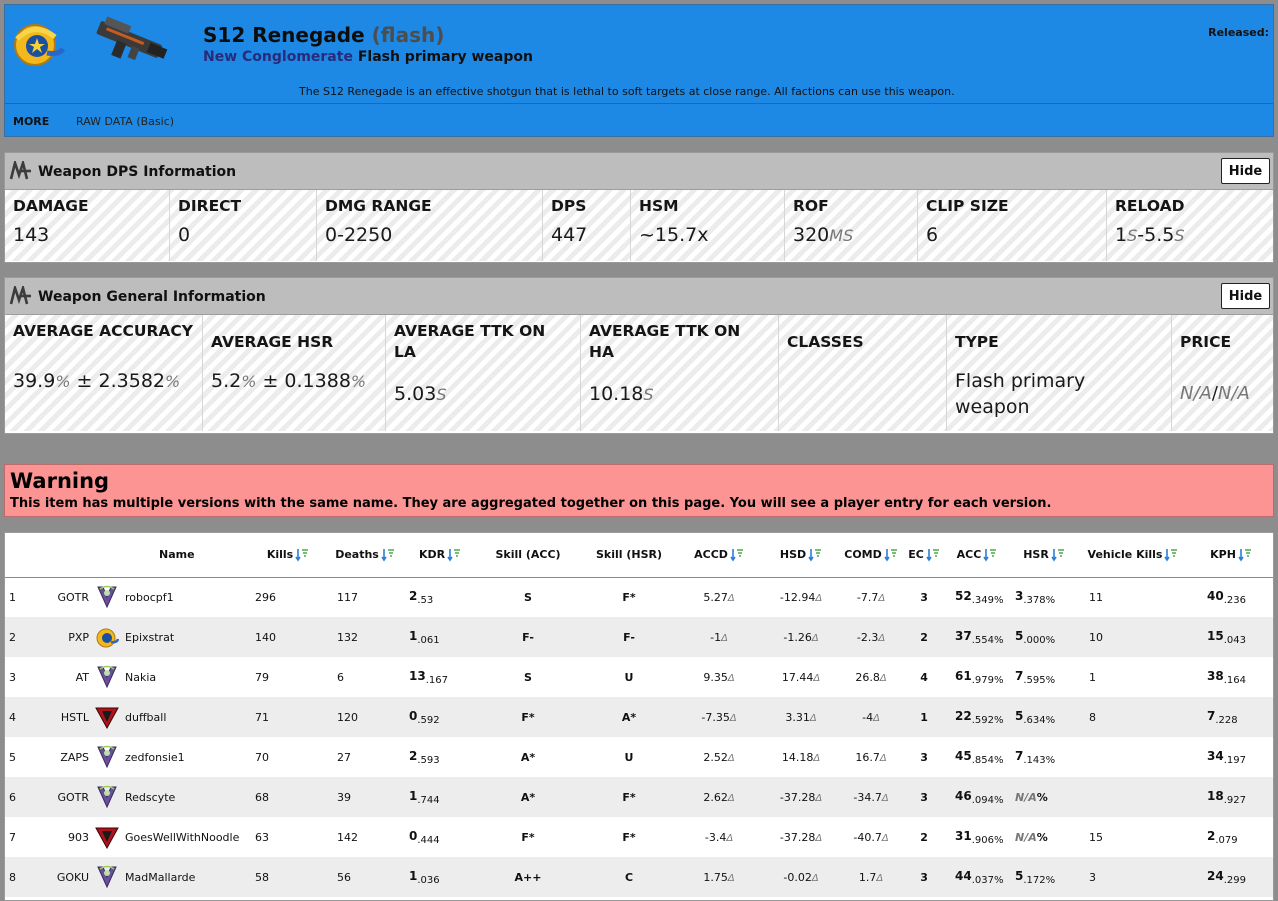 The width and height of the screenshot is (1278, 901). Describe the element at coordinates (1245, 296) in the screenshot. I see `general-hide-button: Hide` at that location.